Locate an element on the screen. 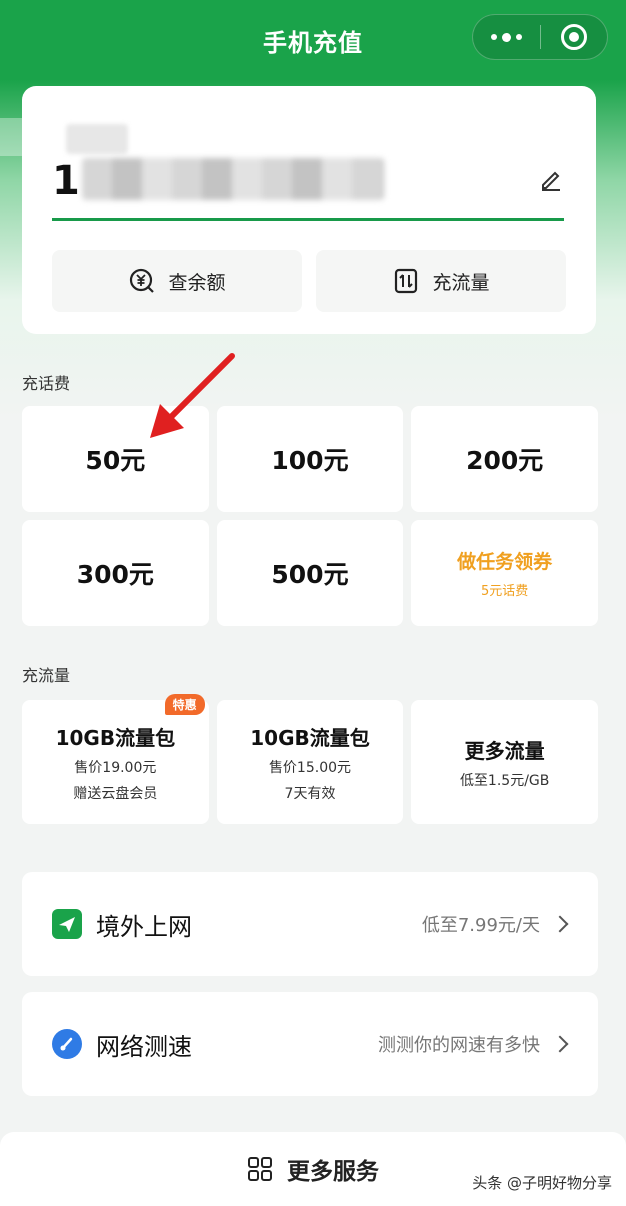 The width and height of the screenshot is (626, 1206). check-balance-button: 查余额 is located at coordinates (177, 281).